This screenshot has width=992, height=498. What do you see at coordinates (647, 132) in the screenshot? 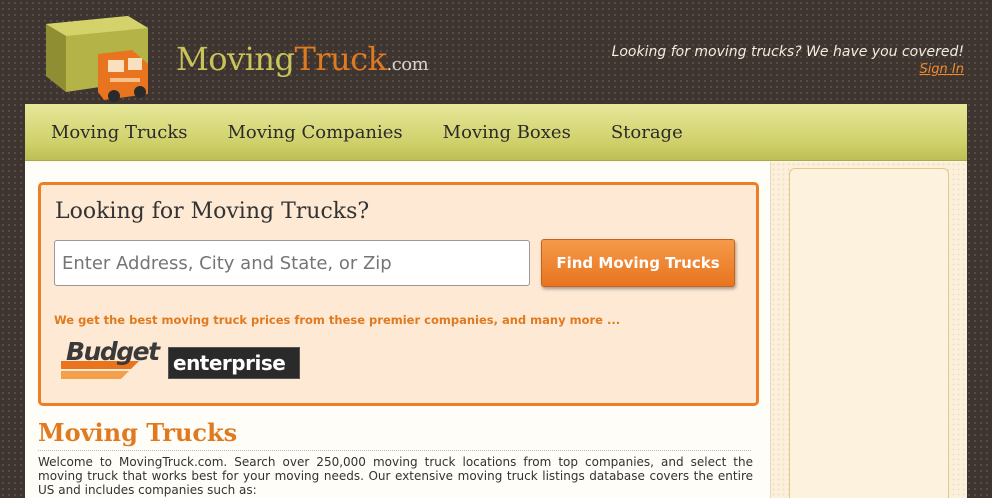
I see `nav-item-storage: Storage` at bounding box center [647, 132].